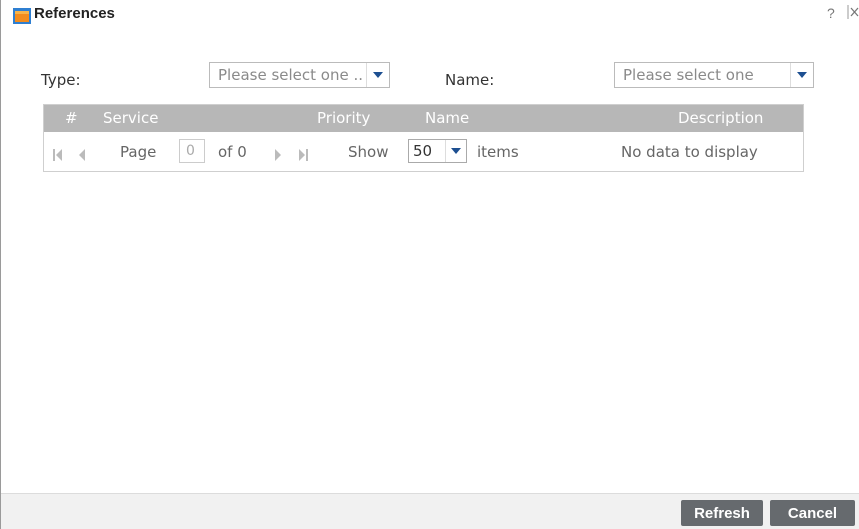 This screenshot has width=859, height=529. I want to click on show-label: Show, so click(368, 152).